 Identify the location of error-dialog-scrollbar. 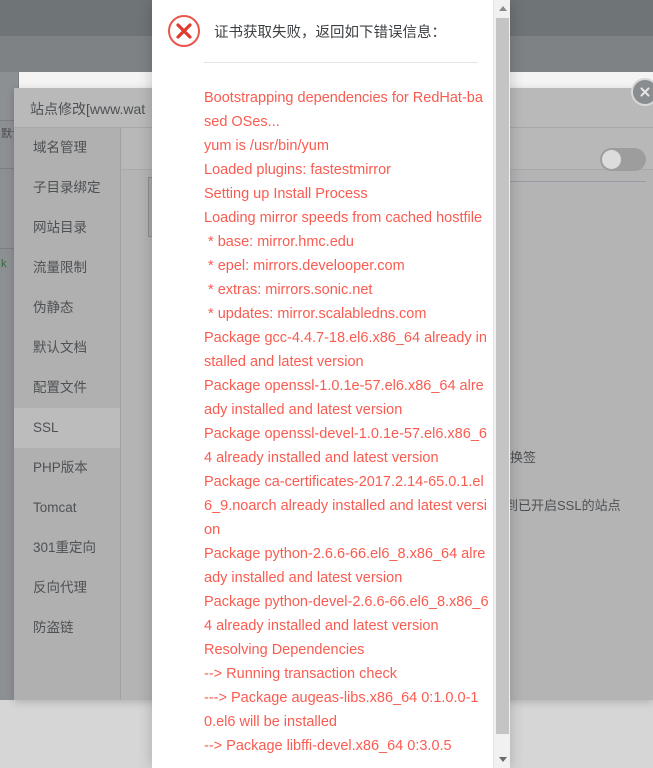
(501, 384).